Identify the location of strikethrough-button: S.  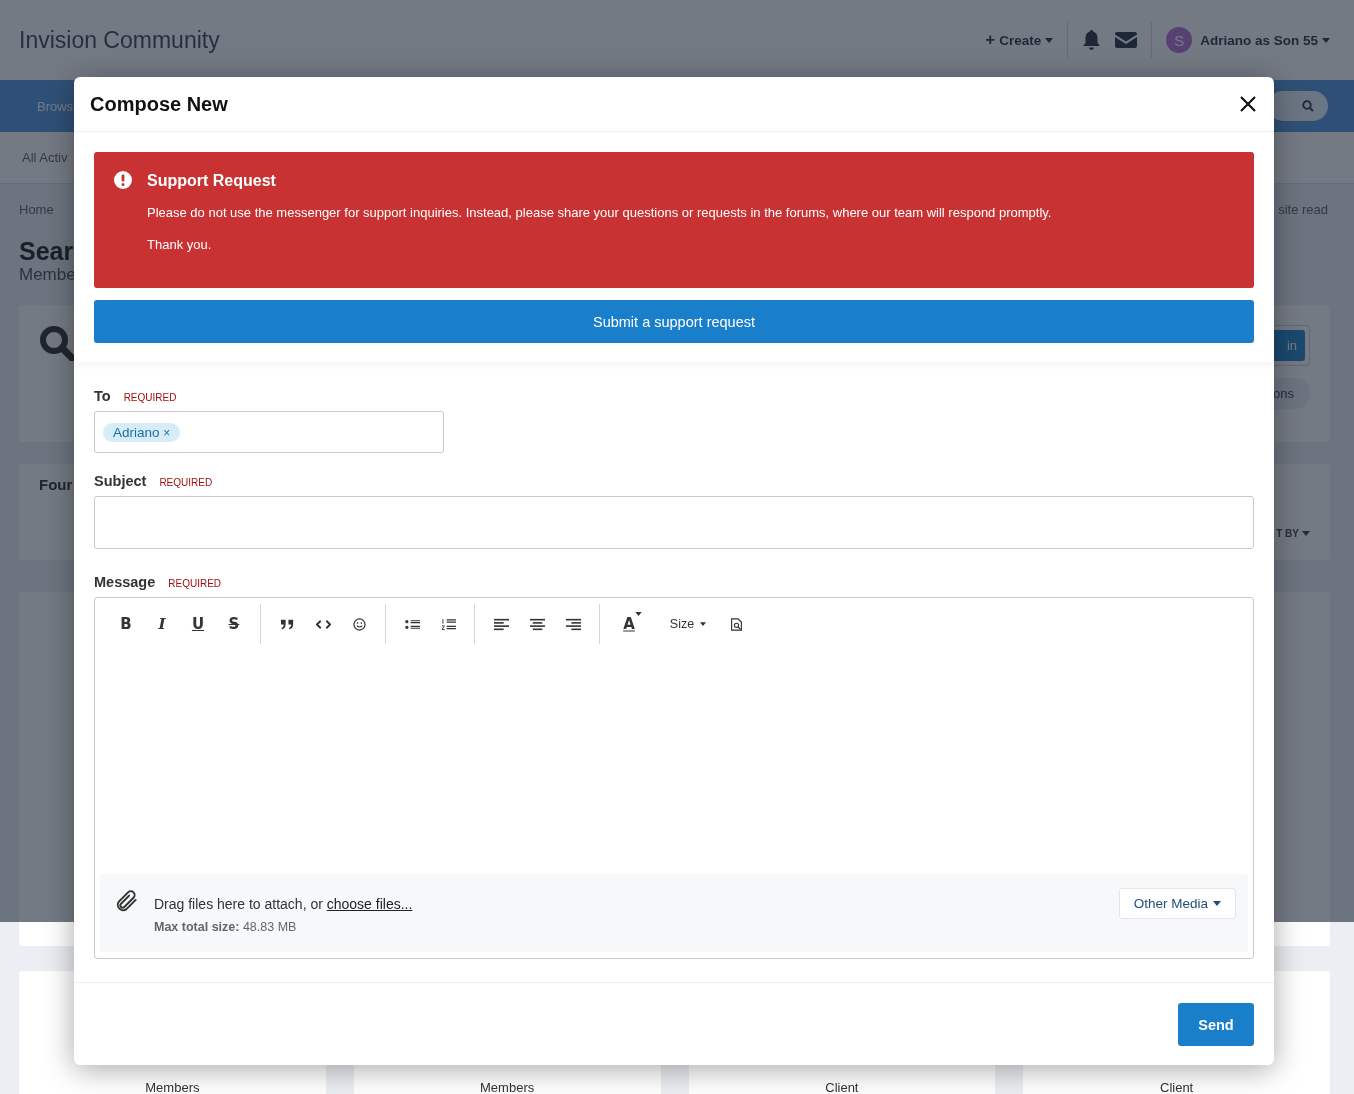
(234, 624).